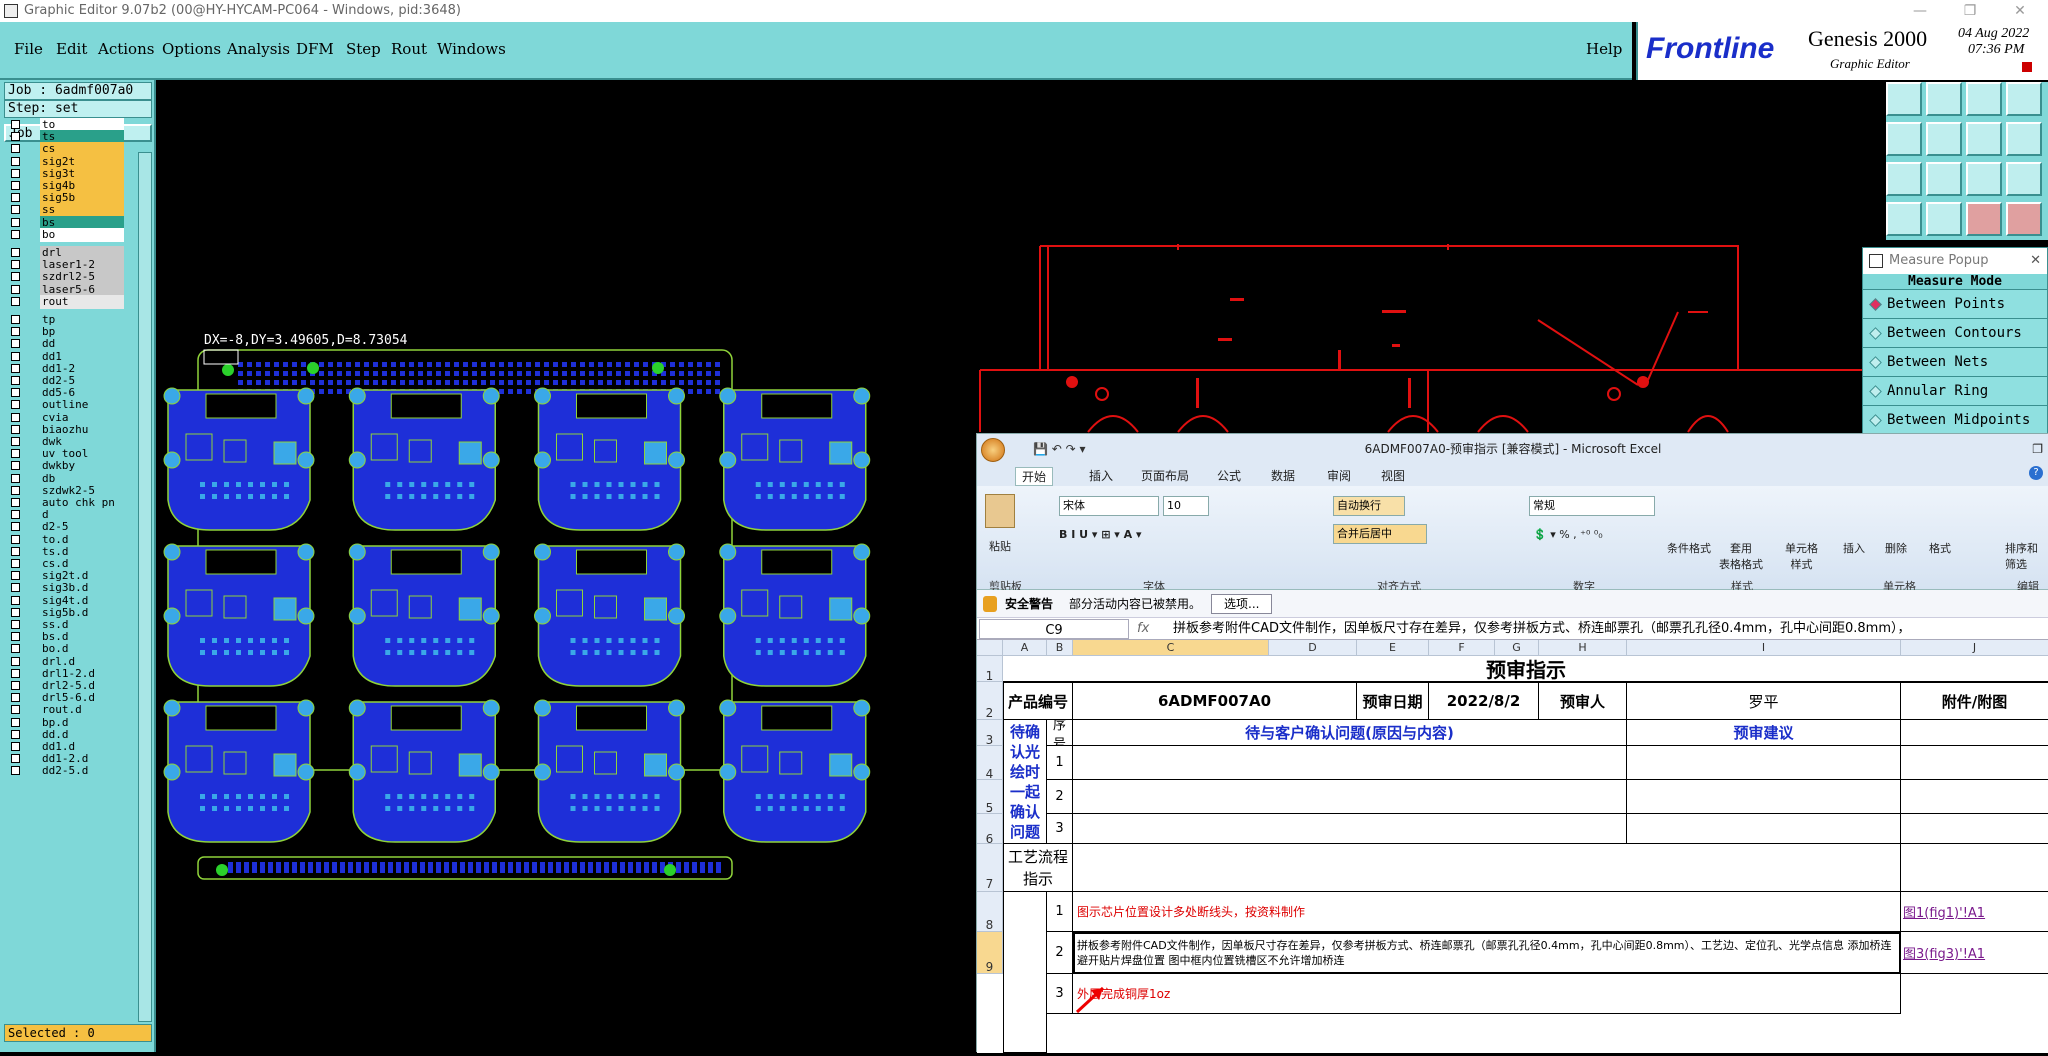 Image resolution: width=2048 pixels, height=1056 pixels. What do you see at coordinates (1904, 179) in the screenshot?
I see `zoom-window-icon` at bounding box center [1904, 179].